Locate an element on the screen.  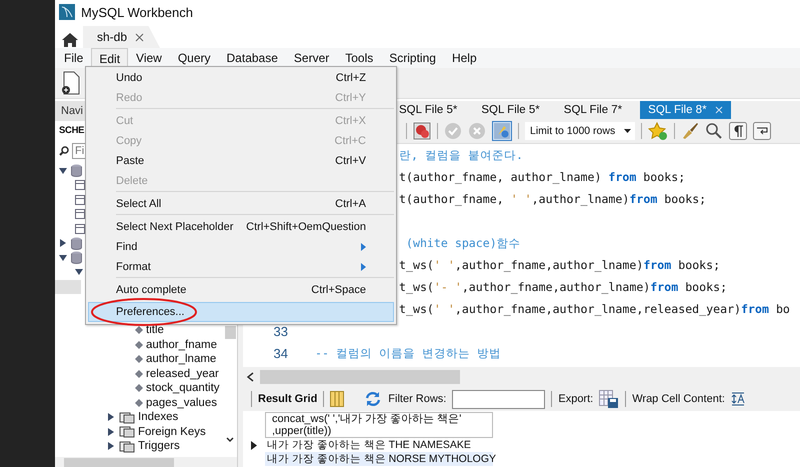
menu-item: Edit is located at coordinates (109, 58).